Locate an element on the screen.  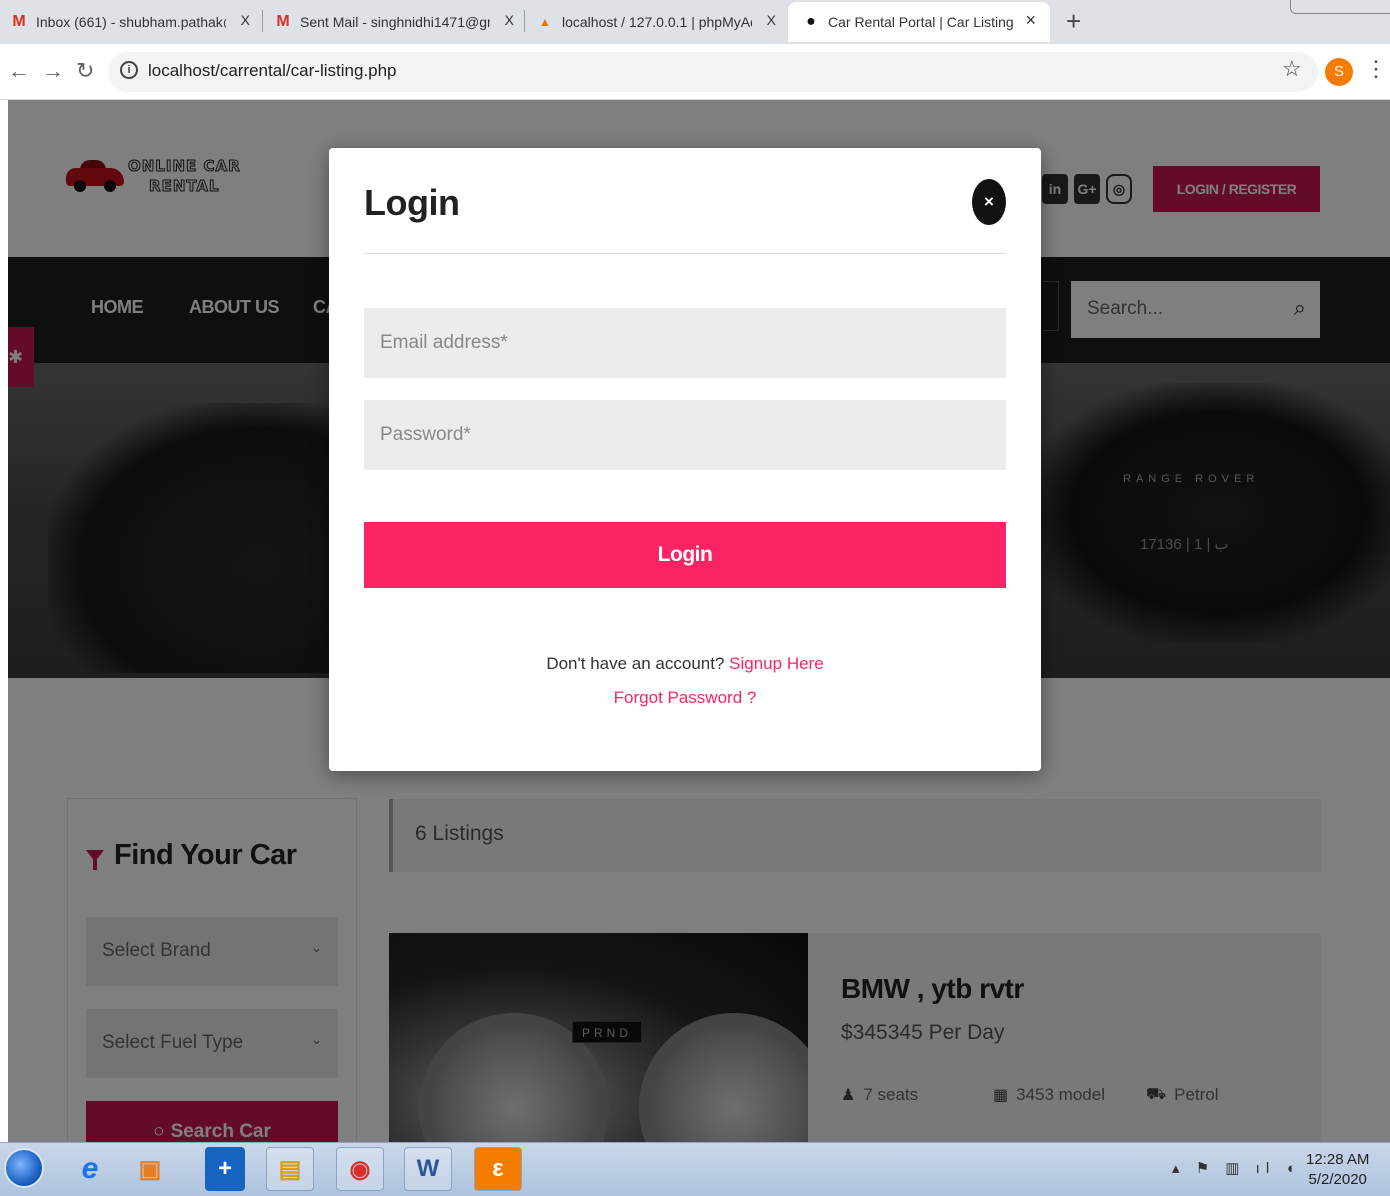
bookmark-star-icon: ☆ is located at coordinates (1292, 69).